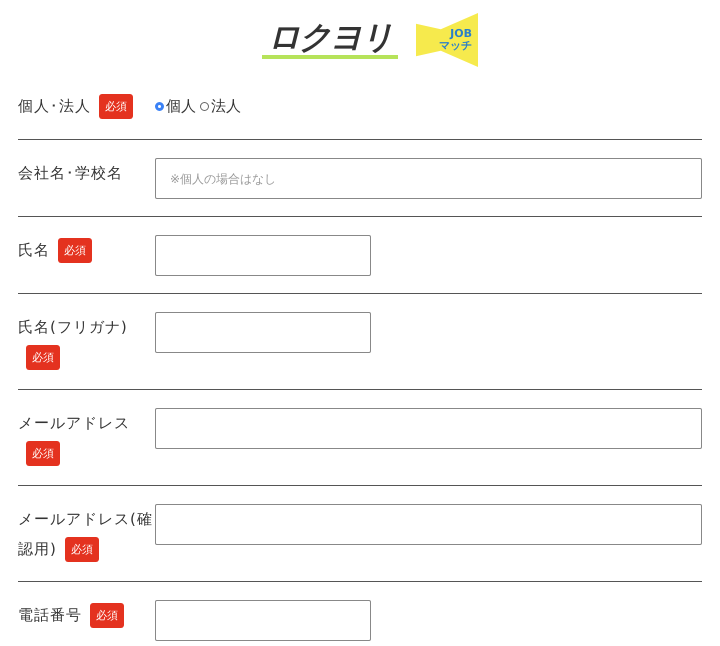  Describe the element at coordinates (70, 173) in the screenshot. I see `field-label: 会社名･学校名` at that location.